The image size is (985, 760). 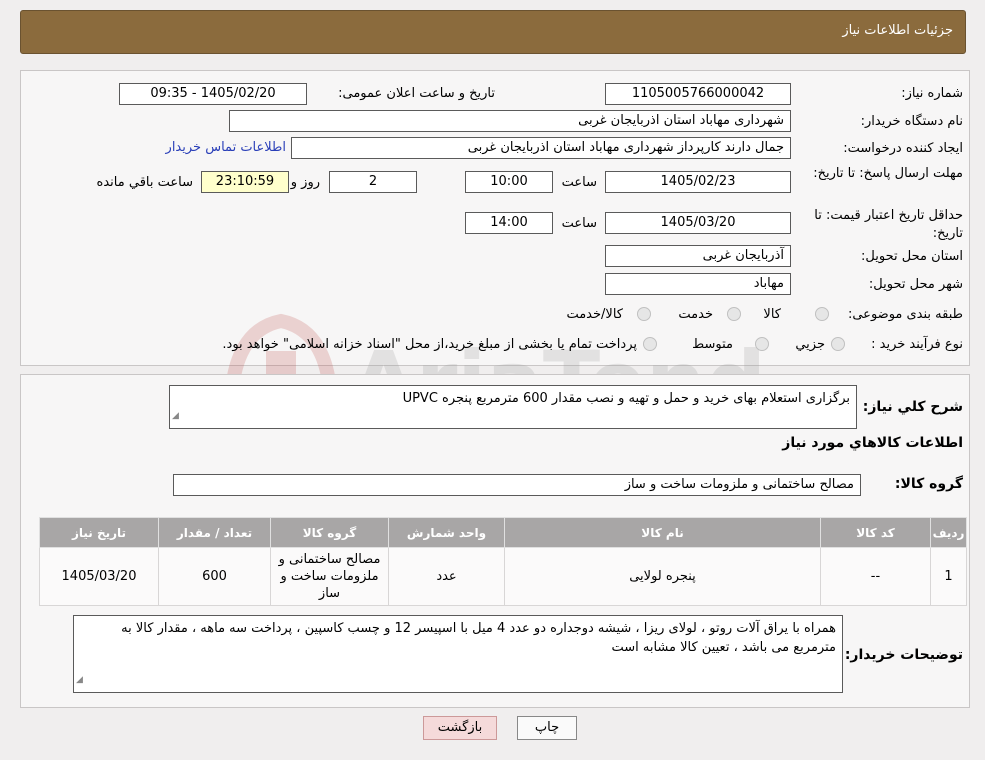 I want to click on validity-time-field: 14:00, so click(x=509, y=223).